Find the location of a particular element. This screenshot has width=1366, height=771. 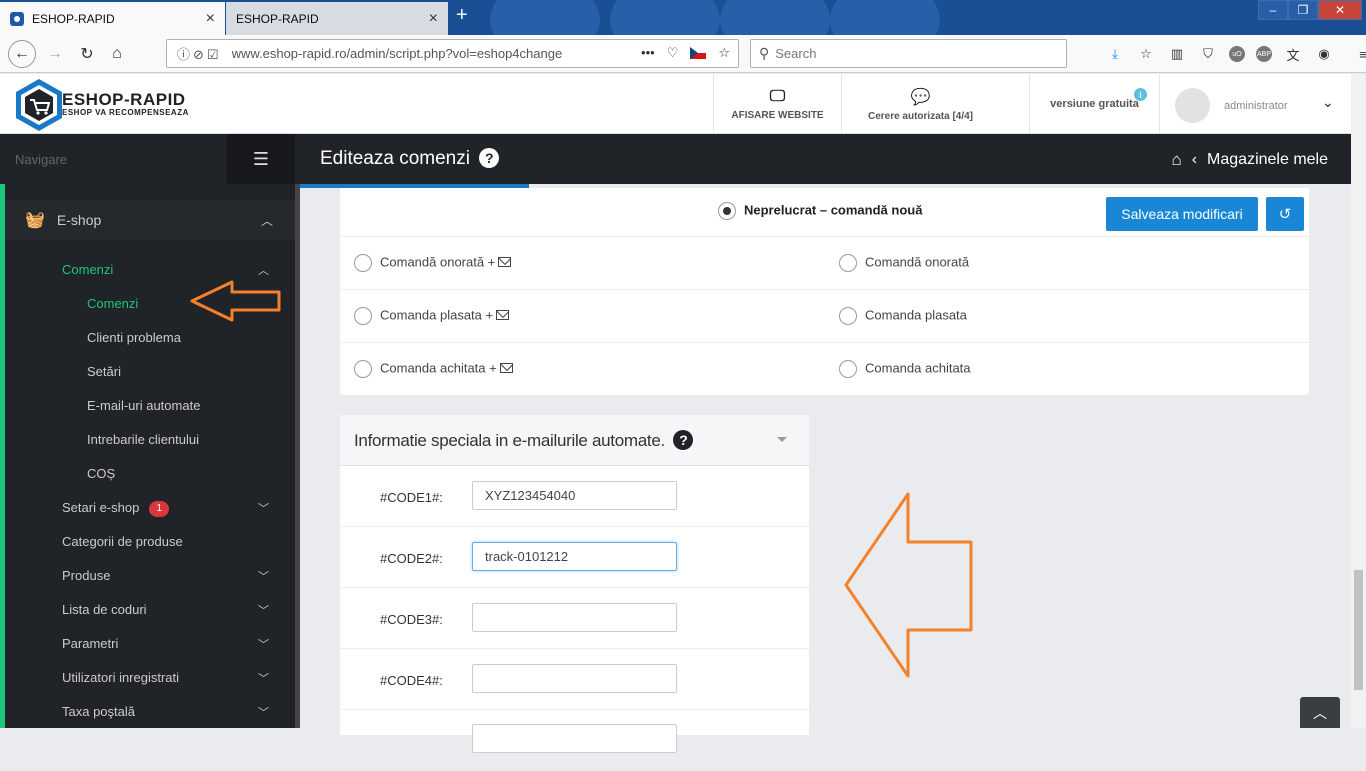

scroll-to-top-button: ︿ is located at coordinates (1320, 712).